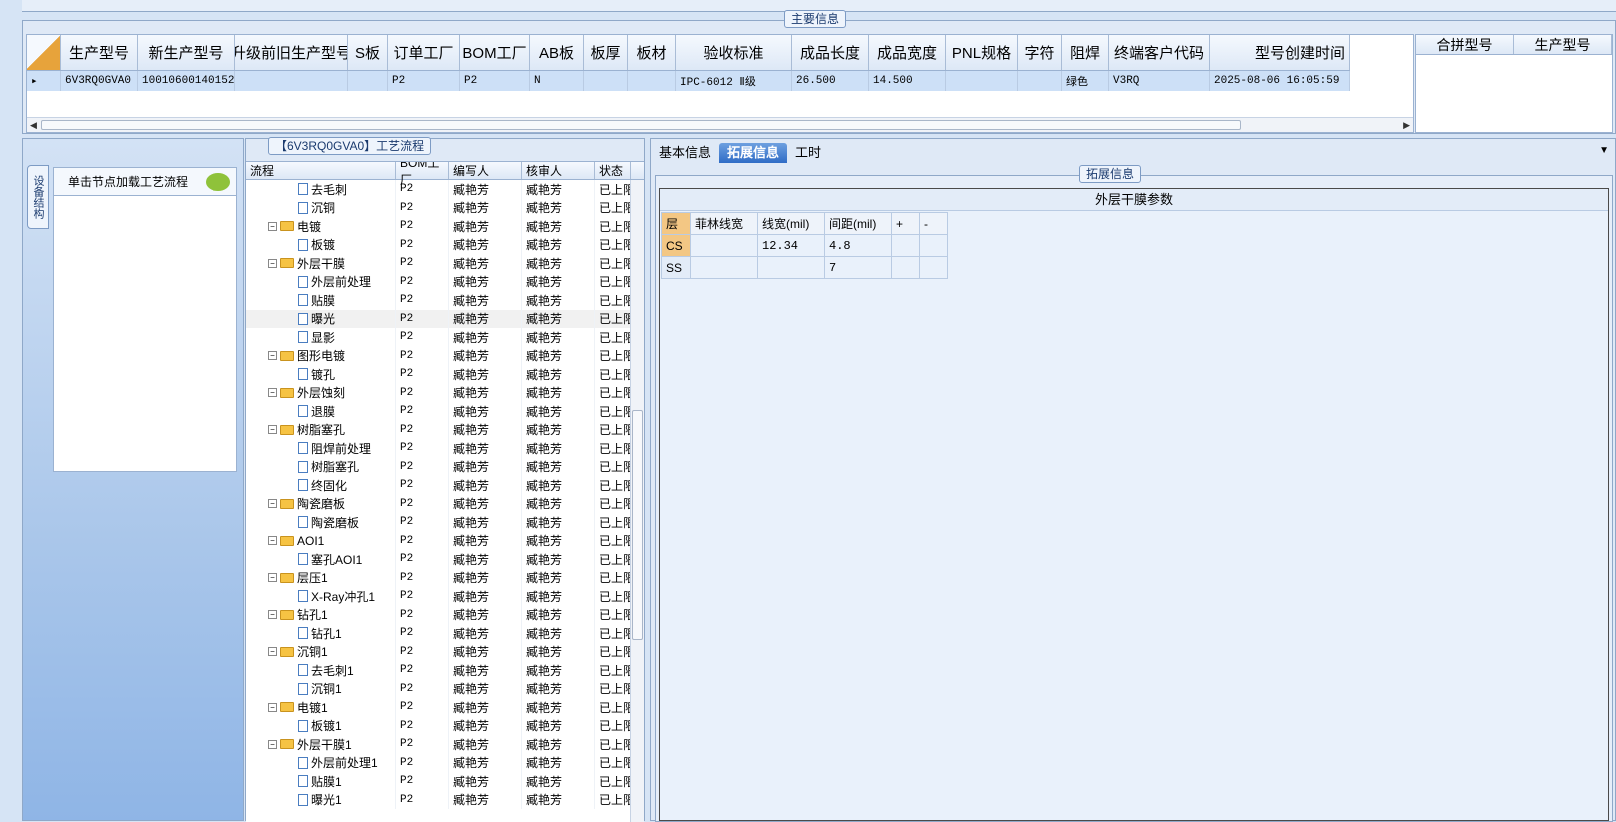 The height and width of the screenshot is (822, 1616). I want to click on param-cell: 4.8, so click(858, 245).